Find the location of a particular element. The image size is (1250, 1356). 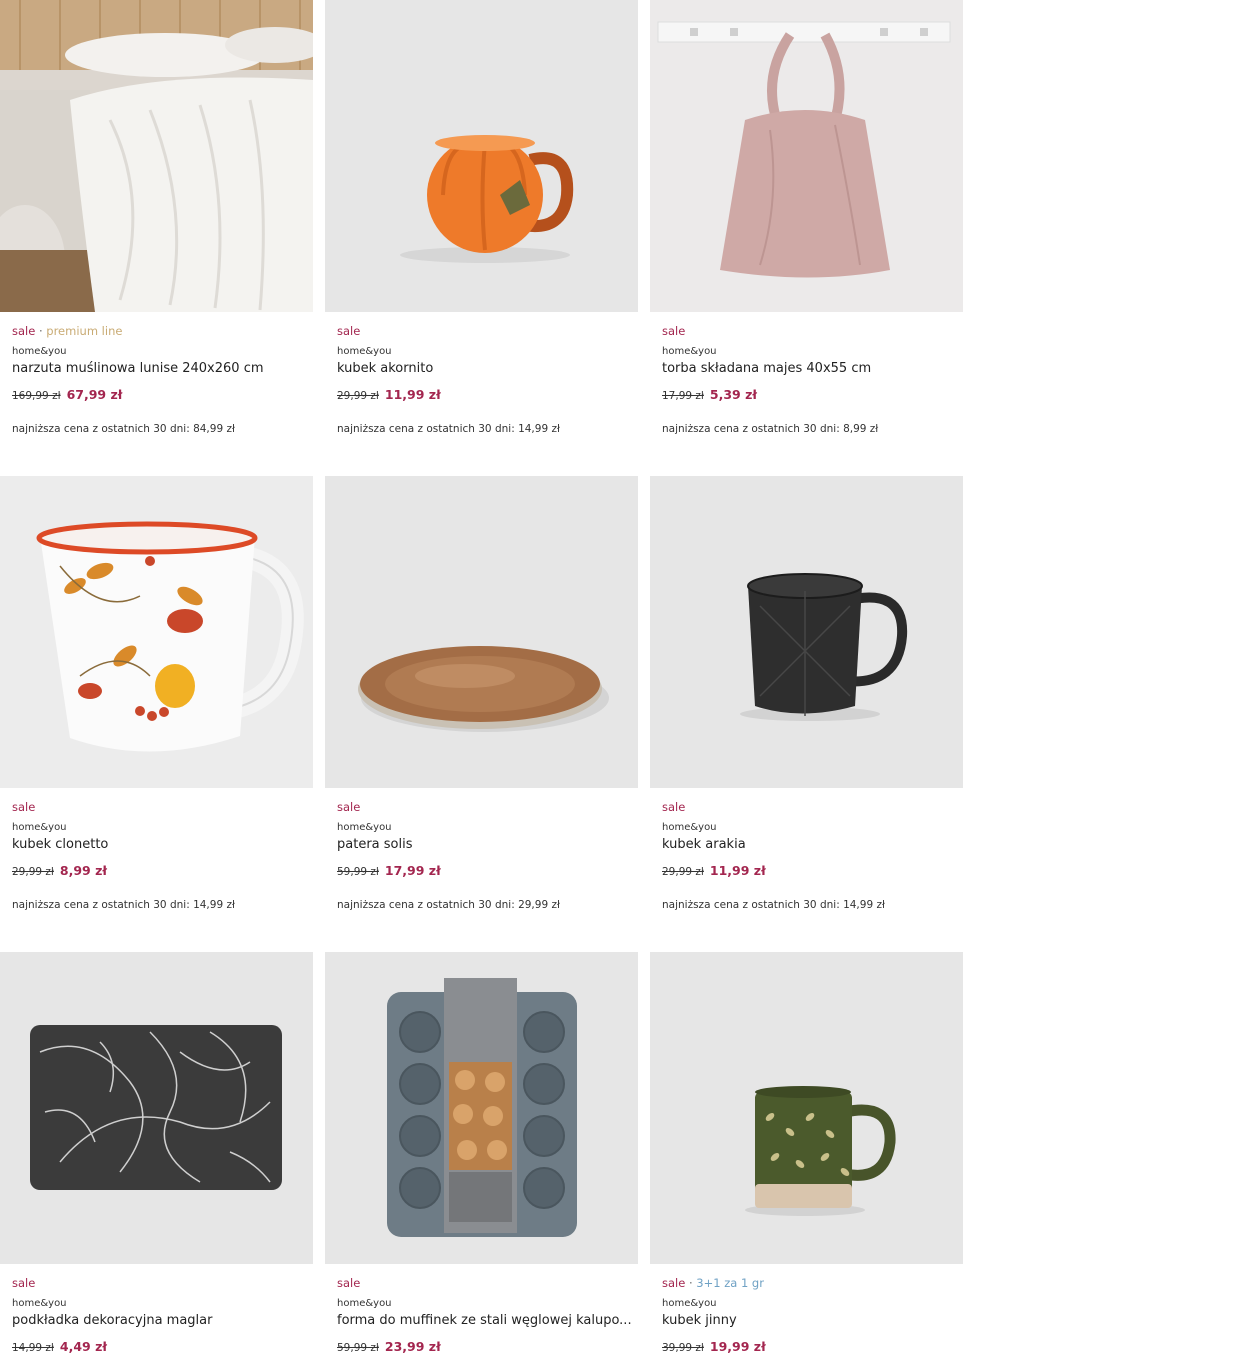

product-prices: 59,99 zł 23,99 zł is located at coordinates (484, 1347).